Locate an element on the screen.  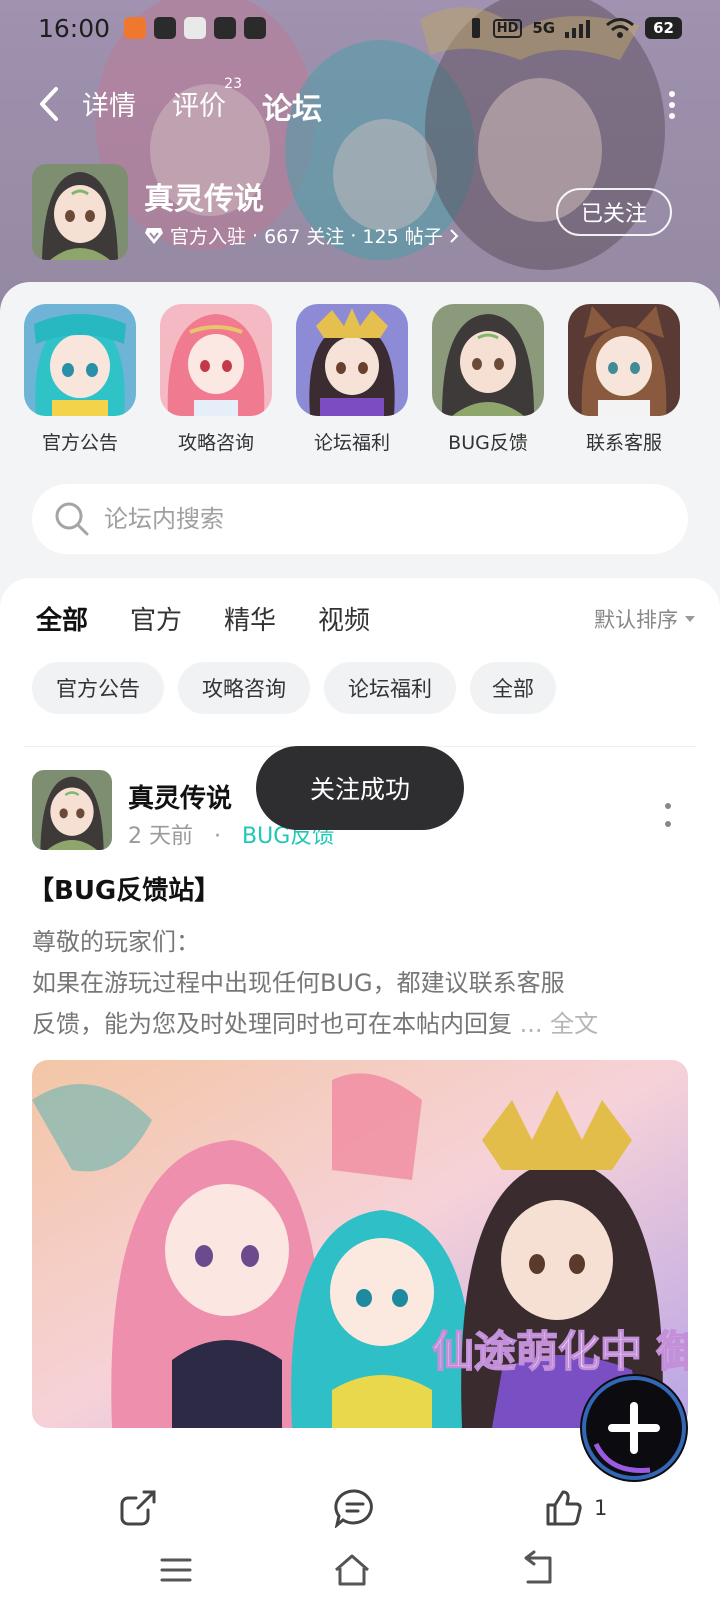
chip-announcements: 官方公告 is located at coordinates (98, 688).